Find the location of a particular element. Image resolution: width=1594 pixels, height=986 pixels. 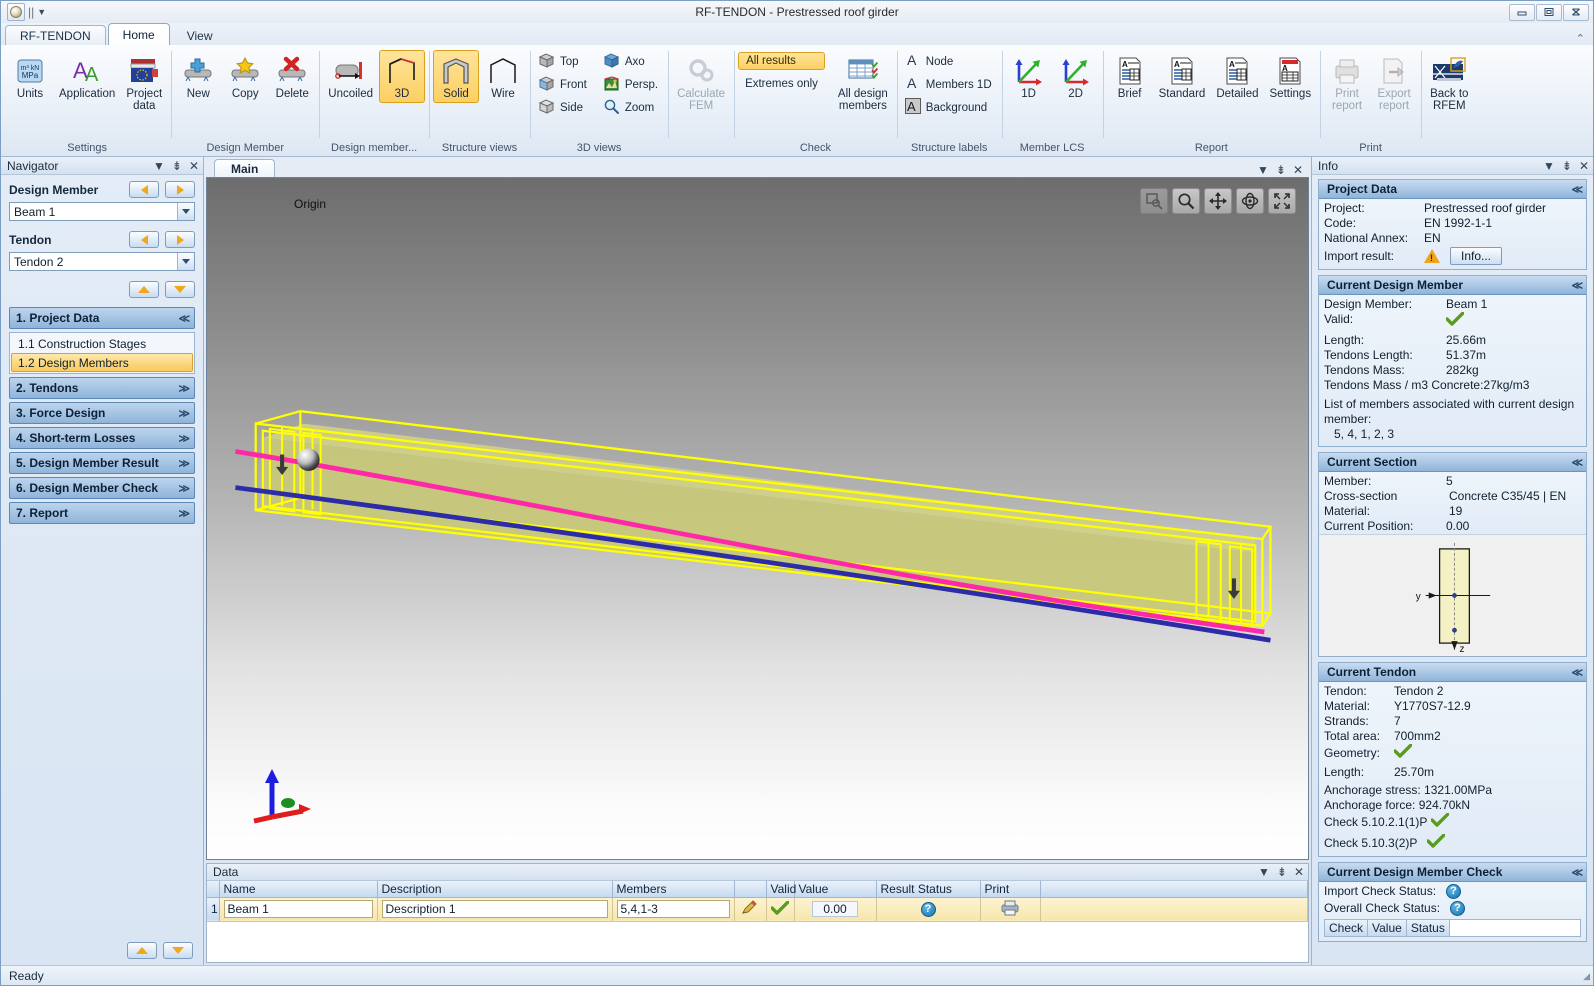

view-perspective-button: Persp. is located at coordinates (631, 84).